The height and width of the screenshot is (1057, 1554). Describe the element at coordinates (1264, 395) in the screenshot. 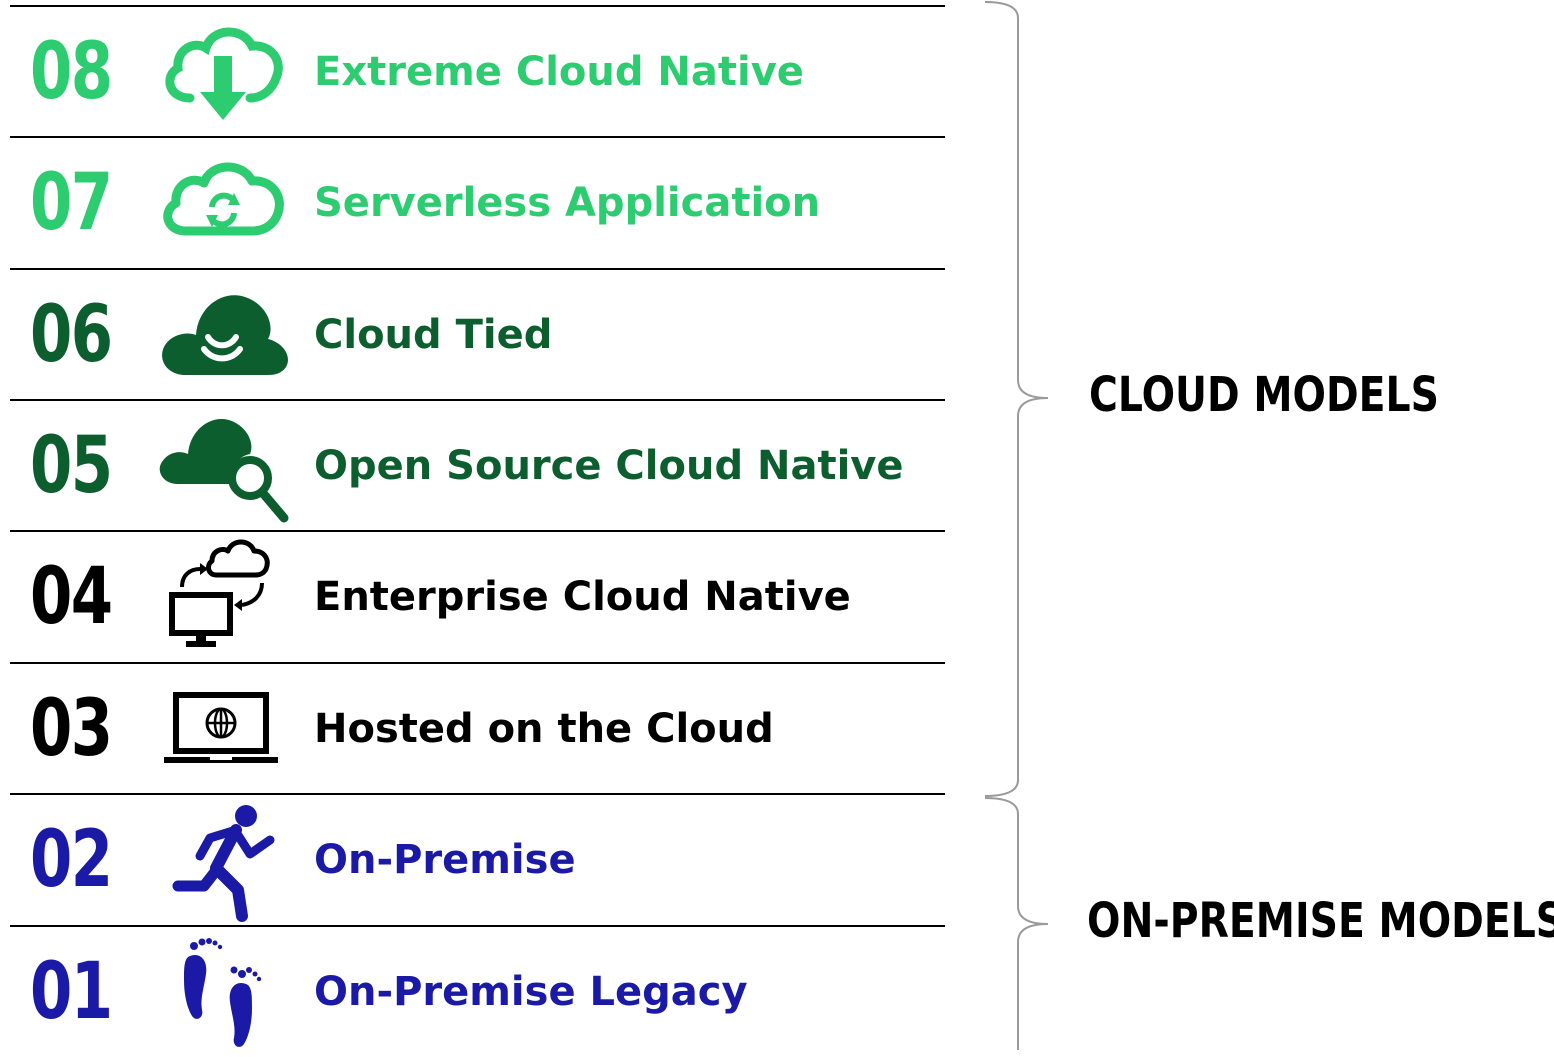

I see `cloud-models-label: CLOUD MODELS` at that location.